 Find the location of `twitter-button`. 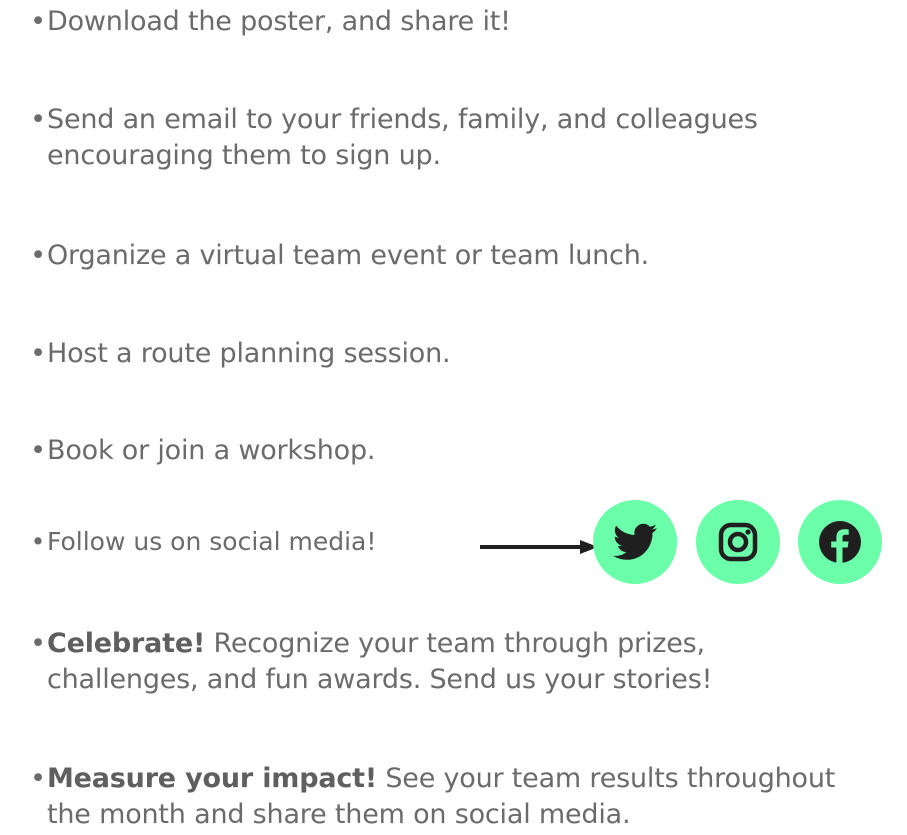

twitter-button is located at coordinates (635, 542).